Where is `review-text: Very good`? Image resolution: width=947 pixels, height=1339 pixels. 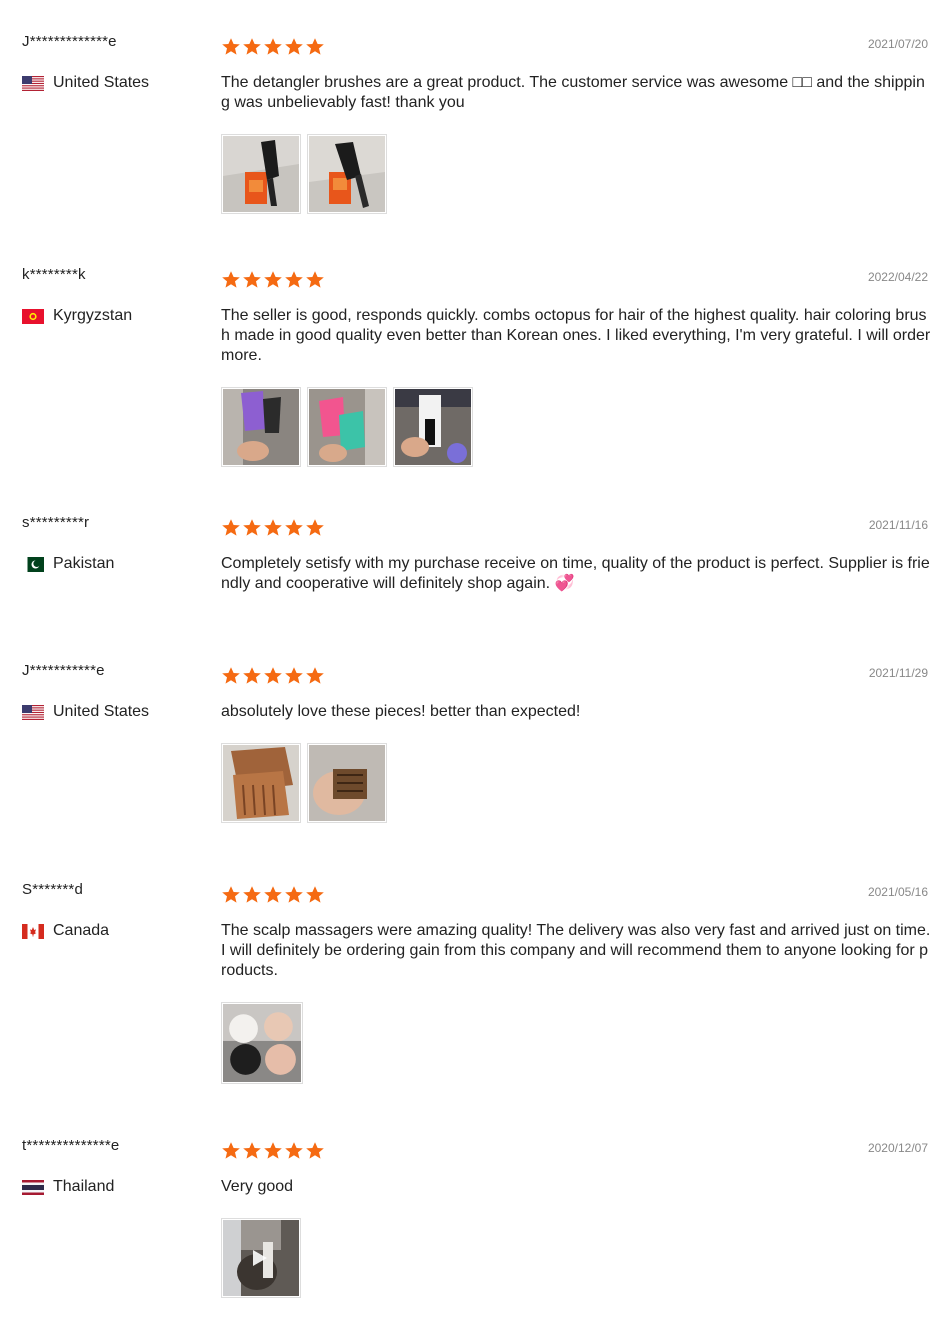 review-text: Very good is located at coordinates (257, 1186).